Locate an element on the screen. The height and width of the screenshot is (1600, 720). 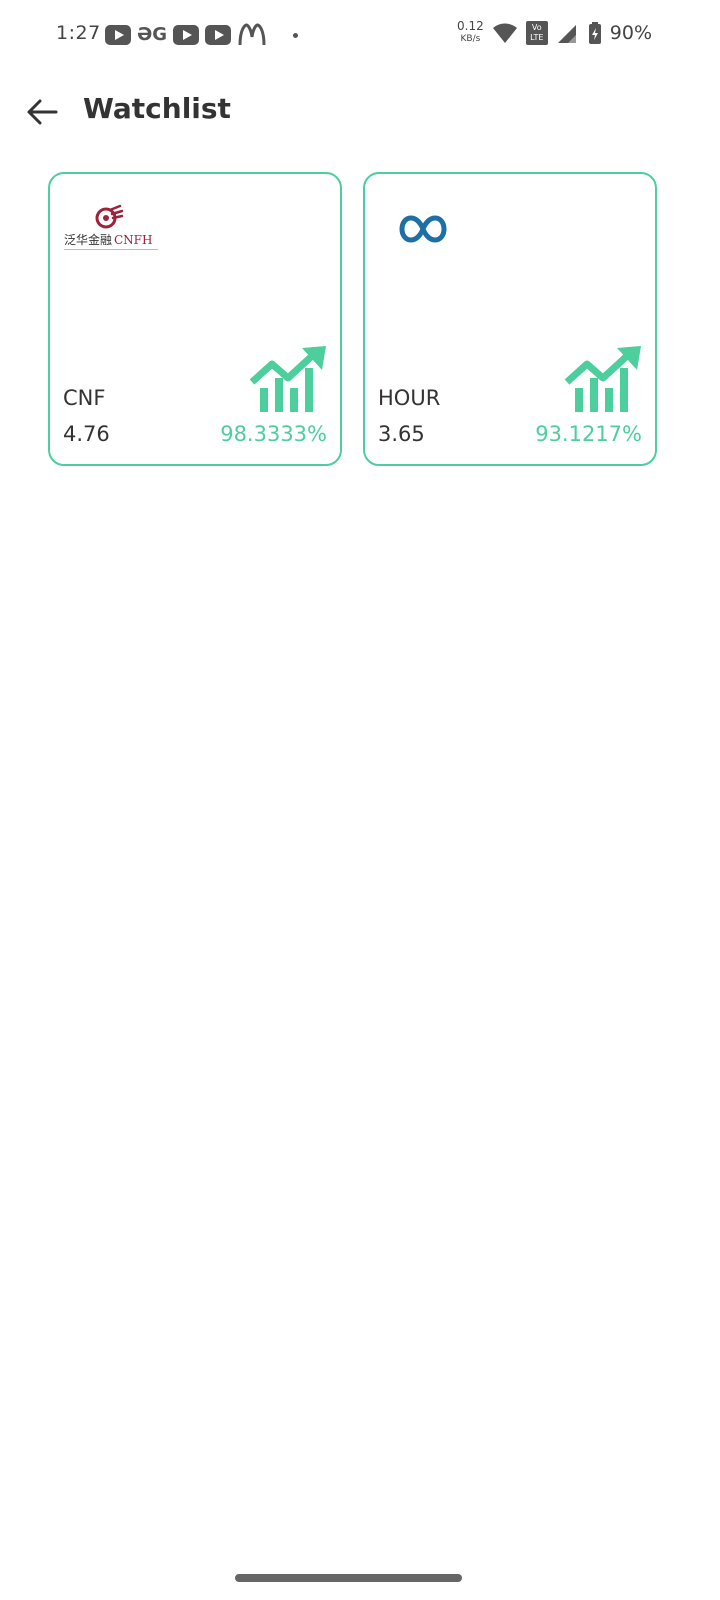
card-change-percent: 93.1217% is located at coordinates (588, 434).